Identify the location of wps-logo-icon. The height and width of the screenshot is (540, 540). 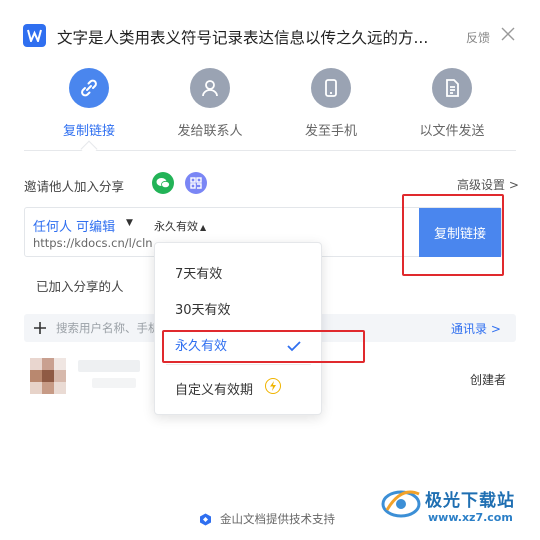
(34, 35).